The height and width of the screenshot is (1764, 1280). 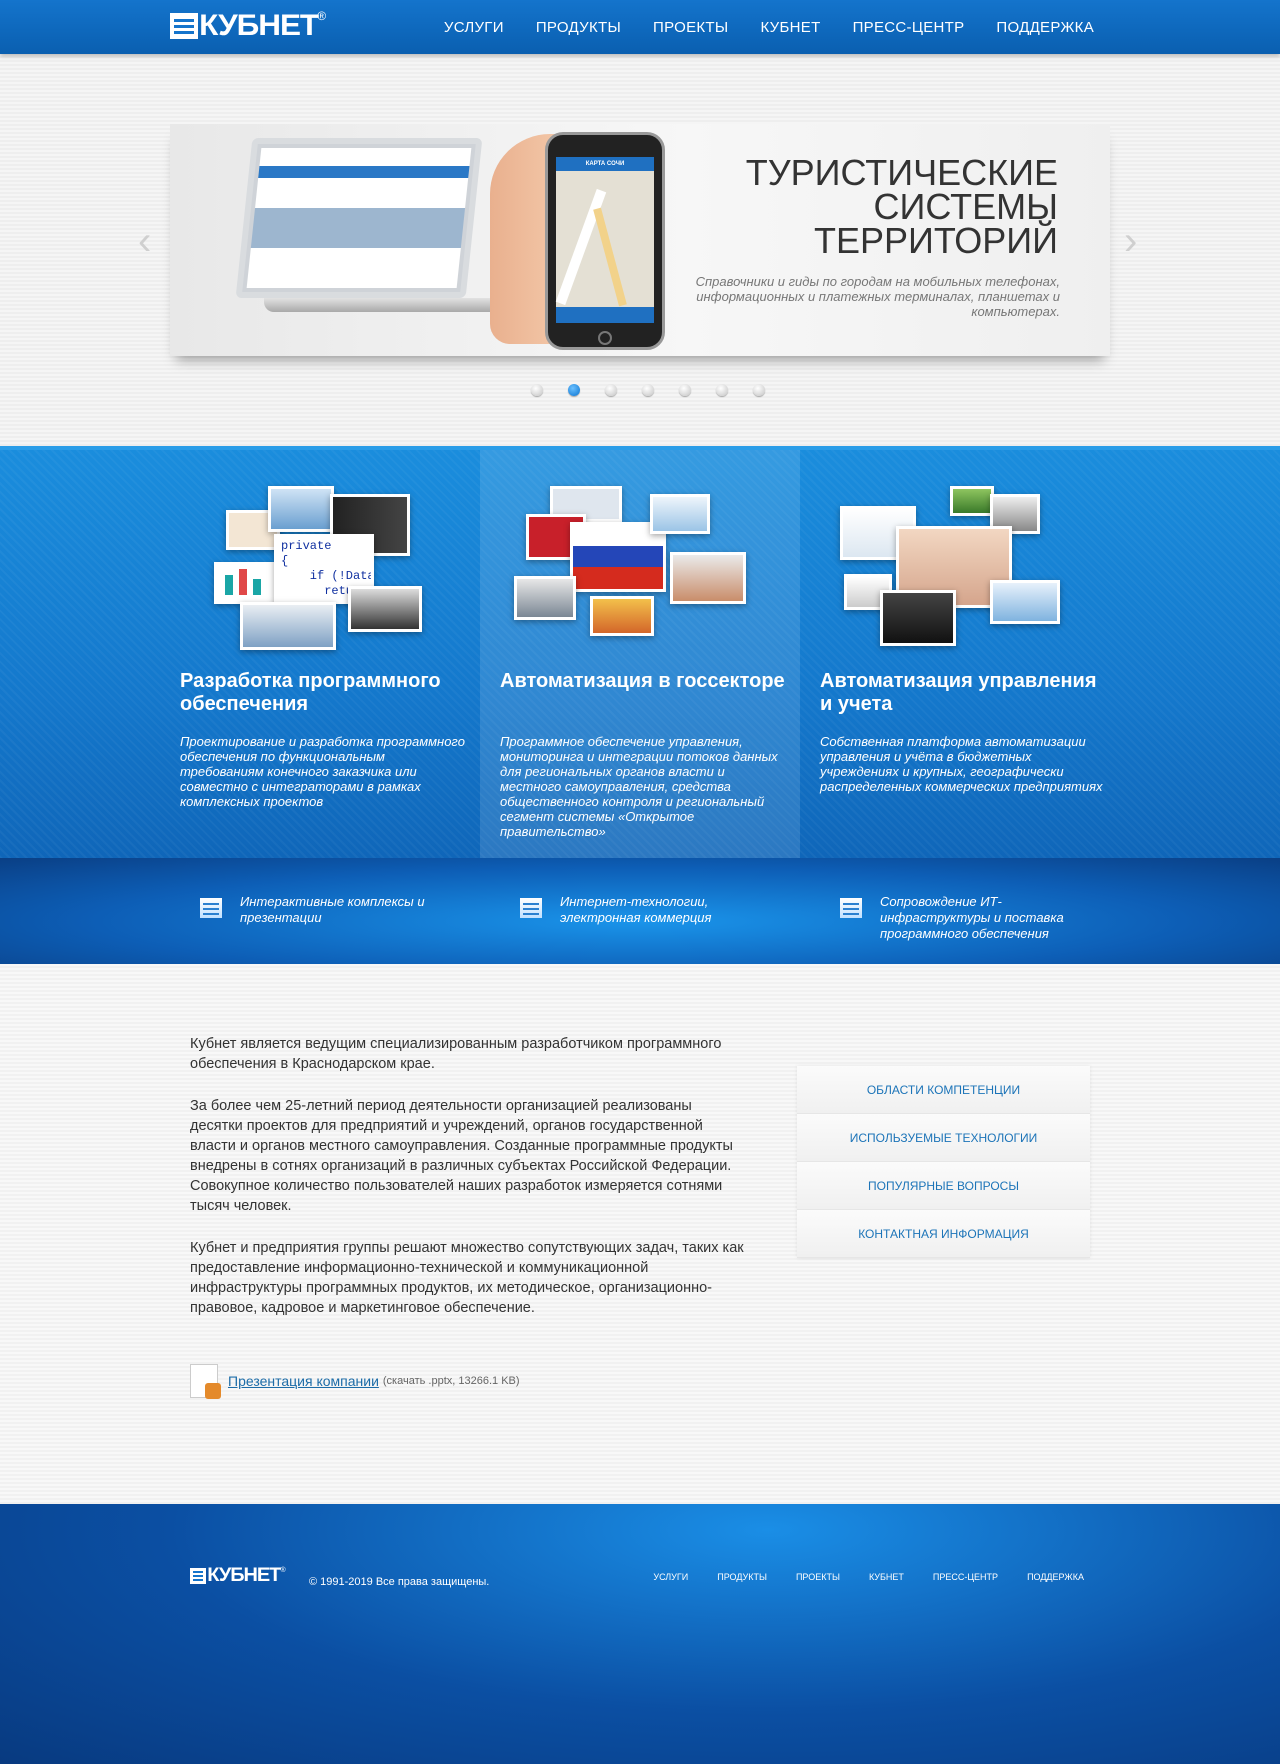 I want to click on footer-link-company: КУБНЕТ, so click(x=886, y=1577).